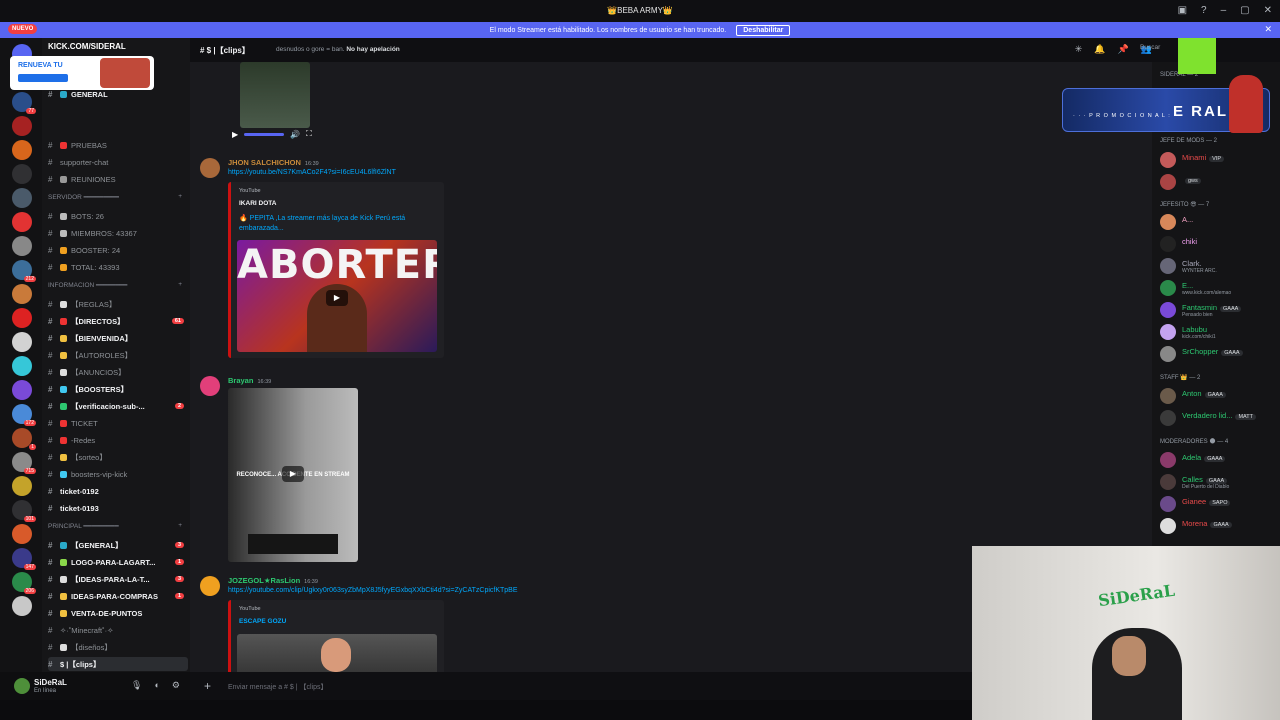  What do you see at coordinates (1218, 182) in the screenshot?
I see `member-item: gws` at bounding box center [1218, 182].